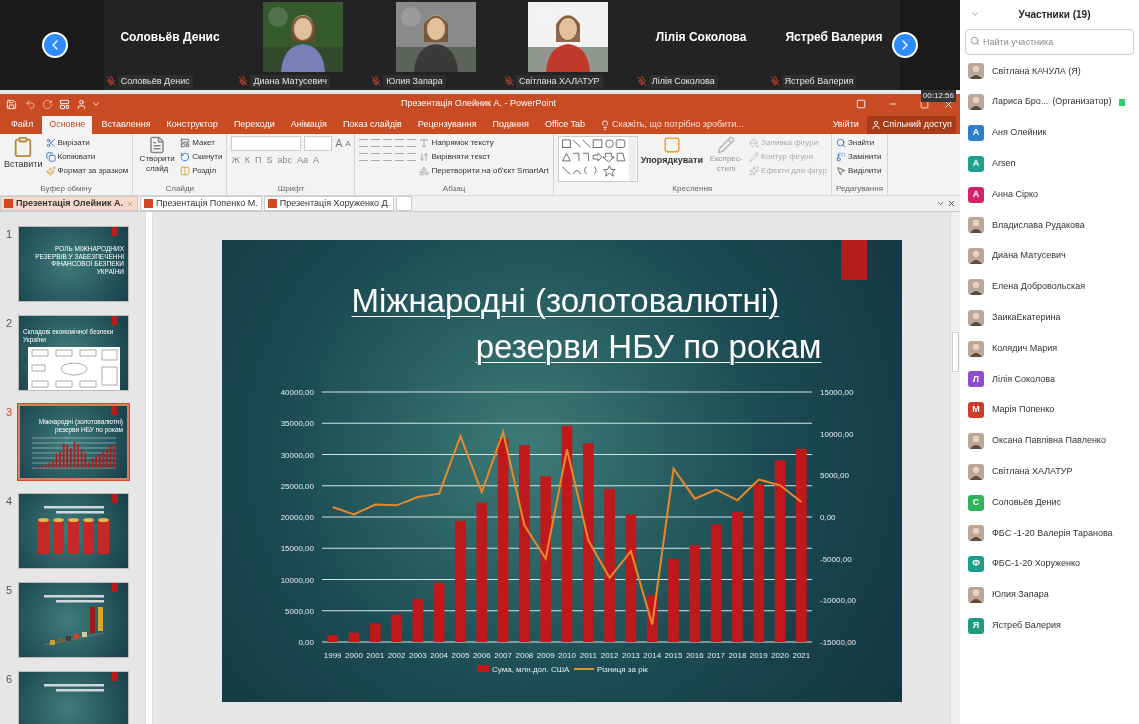  I want to click on text-direction-icon, so click(424, 143).